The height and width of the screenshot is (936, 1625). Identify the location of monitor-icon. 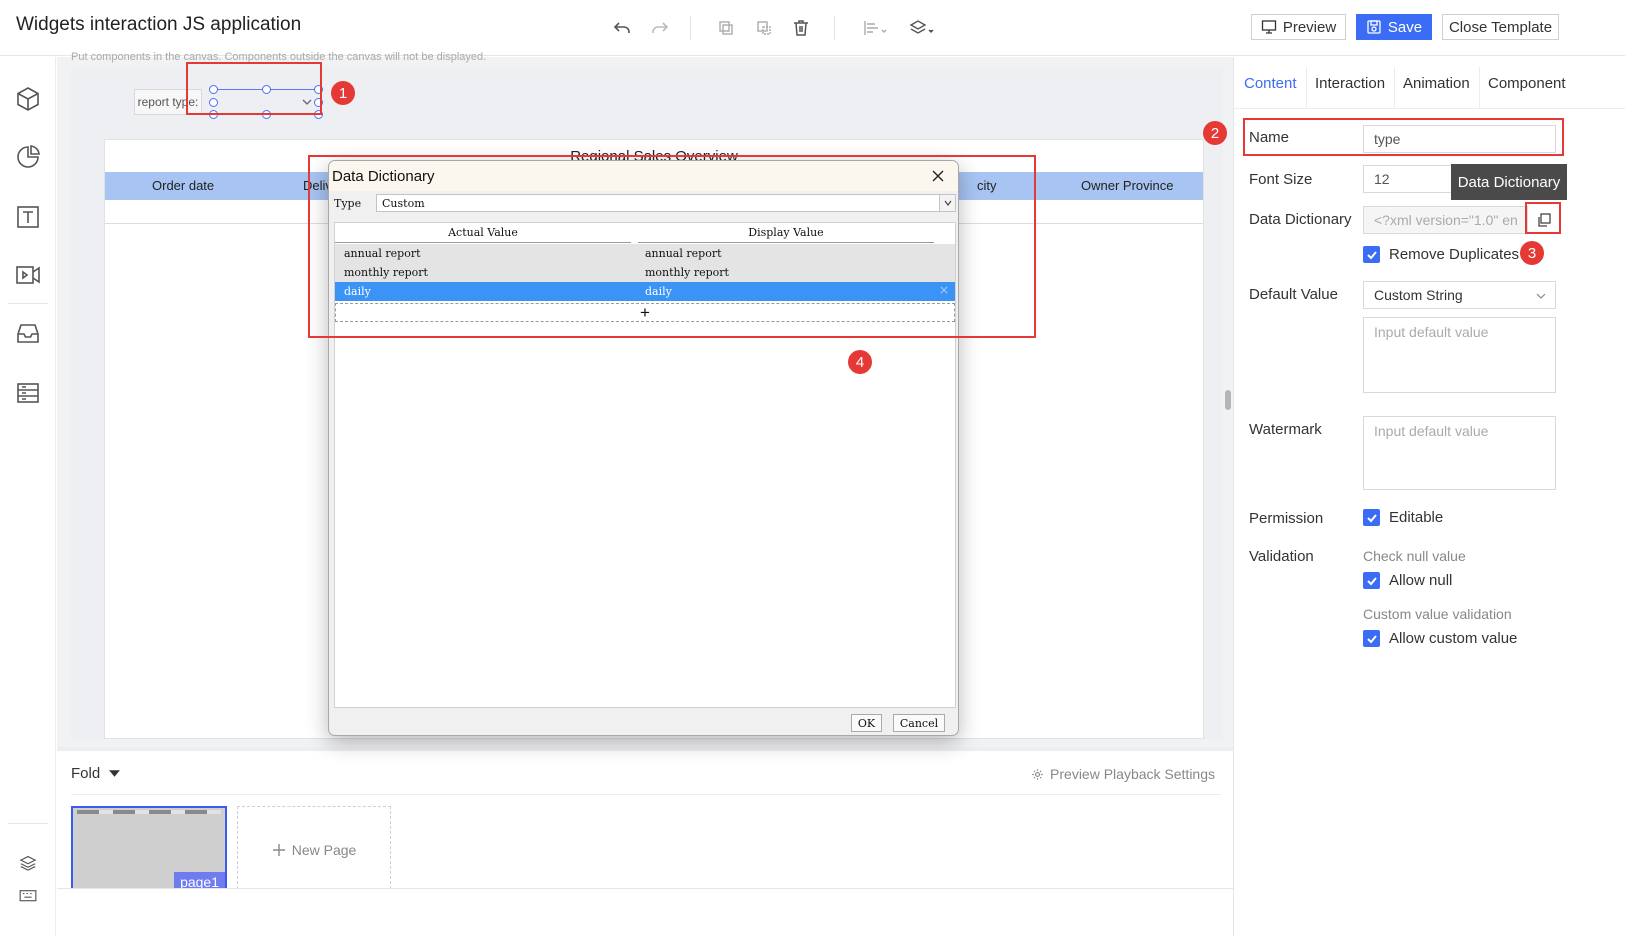
(1268, 27).